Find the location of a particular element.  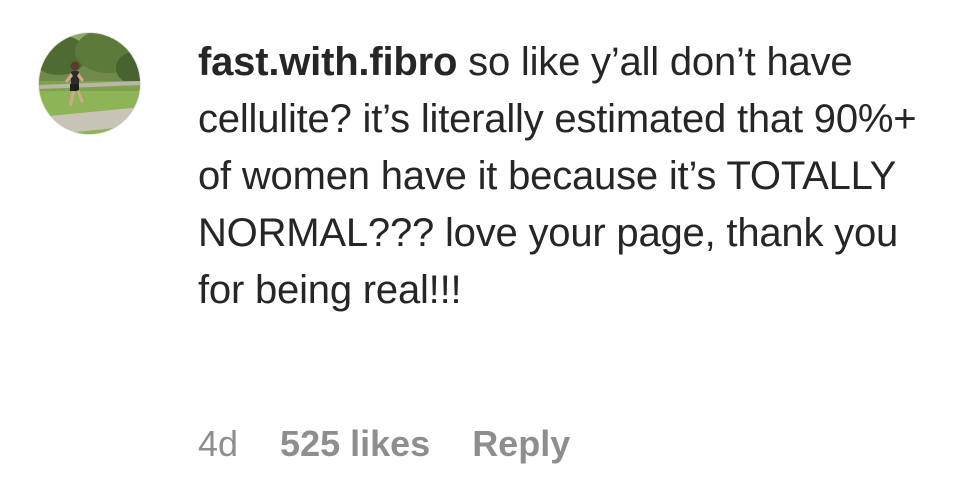

comment-timestamp: 4d is located at coordinates (218, 444).